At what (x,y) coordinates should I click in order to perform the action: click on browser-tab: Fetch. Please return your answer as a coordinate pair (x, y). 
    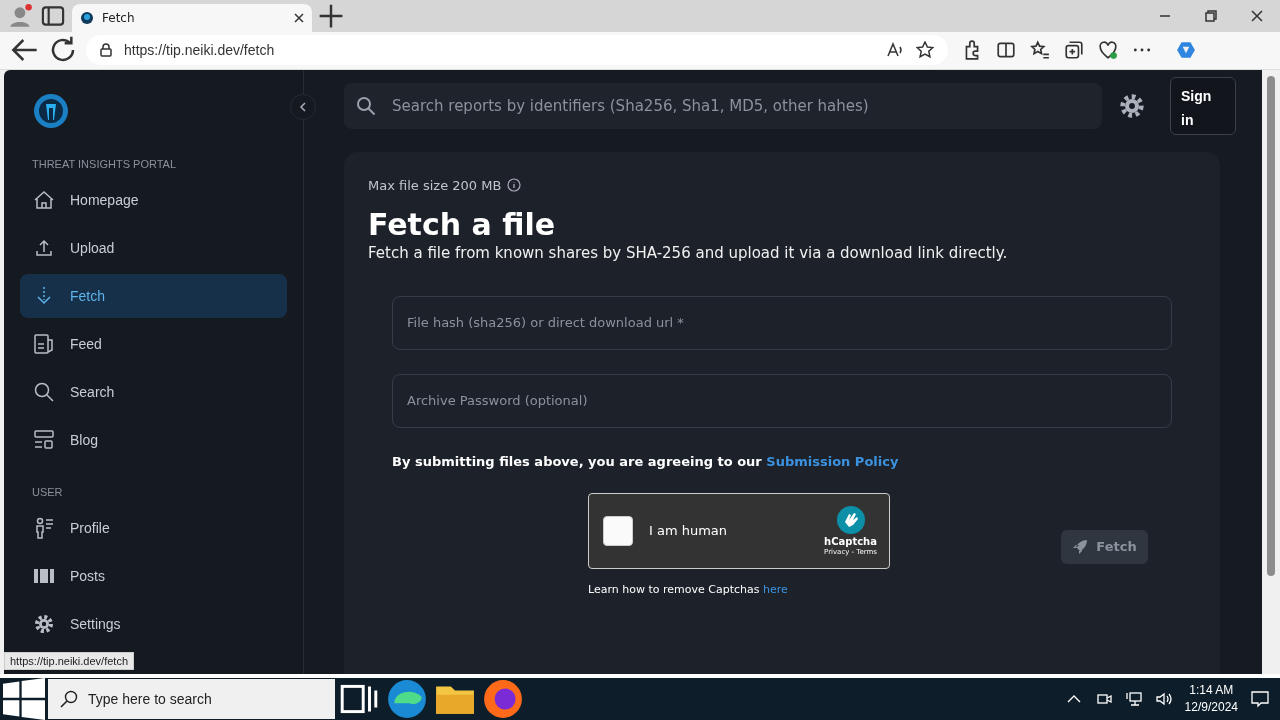
    Looking at the image, I should click on (192, 17).